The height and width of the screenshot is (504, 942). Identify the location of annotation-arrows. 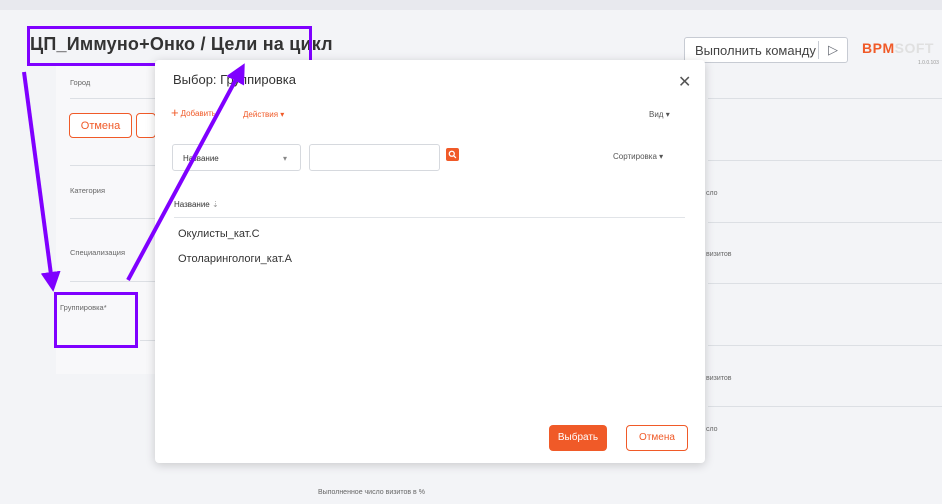
(133, 177).